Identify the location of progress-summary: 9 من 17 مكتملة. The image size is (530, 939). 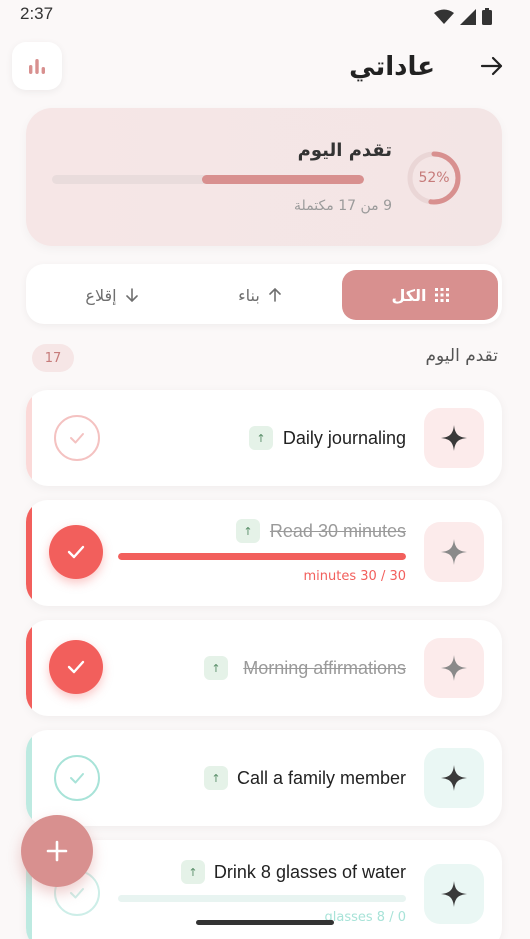
(343, 206).